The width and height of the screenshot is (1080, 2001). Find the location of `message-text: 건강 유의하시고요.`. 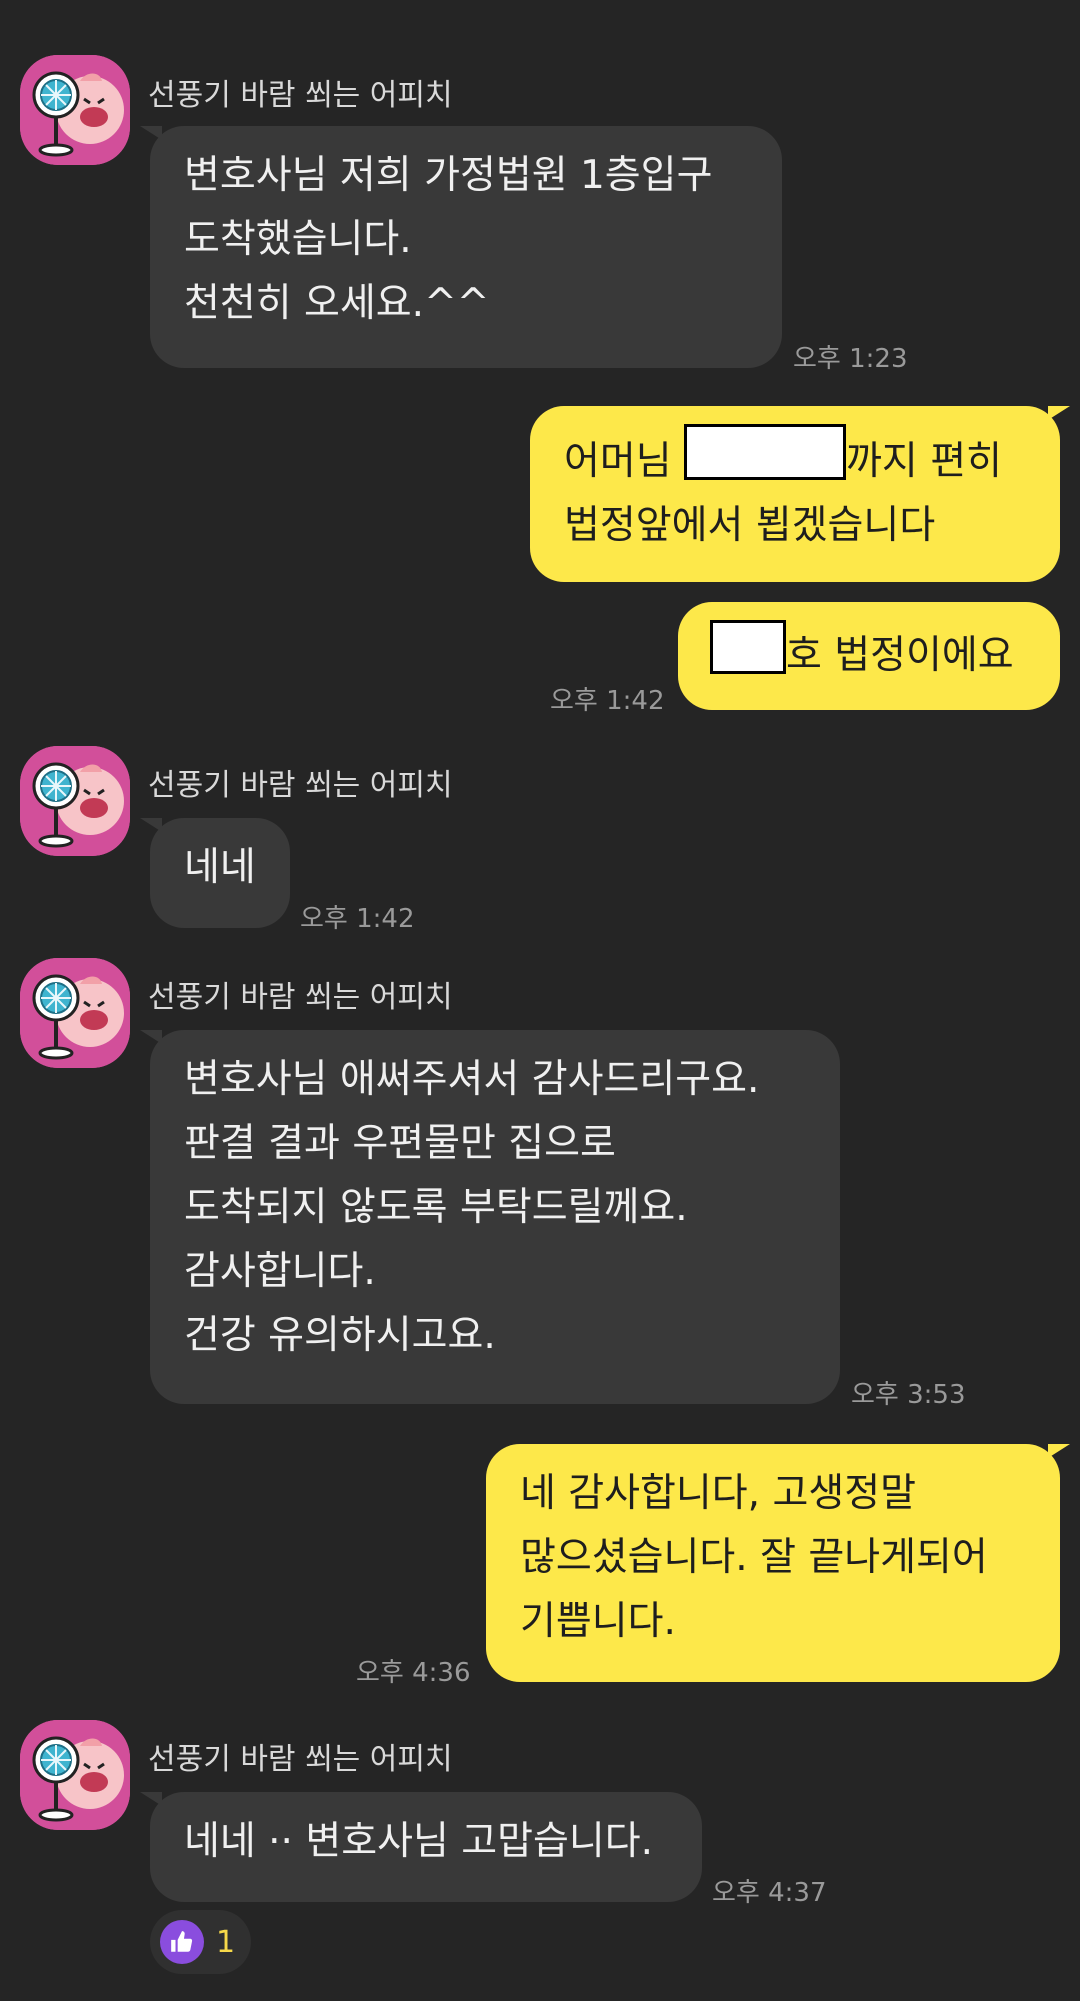

message-text: 건강 유의하시고요. is located at coordinates (340, 1335).